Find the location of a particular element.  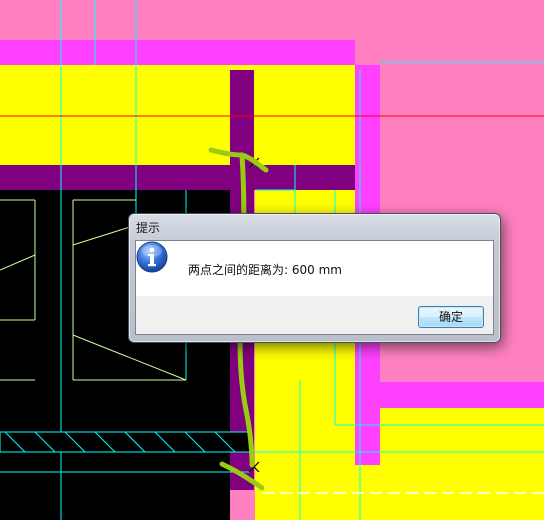

magenta-band-top is located at coordinates (177, 52).